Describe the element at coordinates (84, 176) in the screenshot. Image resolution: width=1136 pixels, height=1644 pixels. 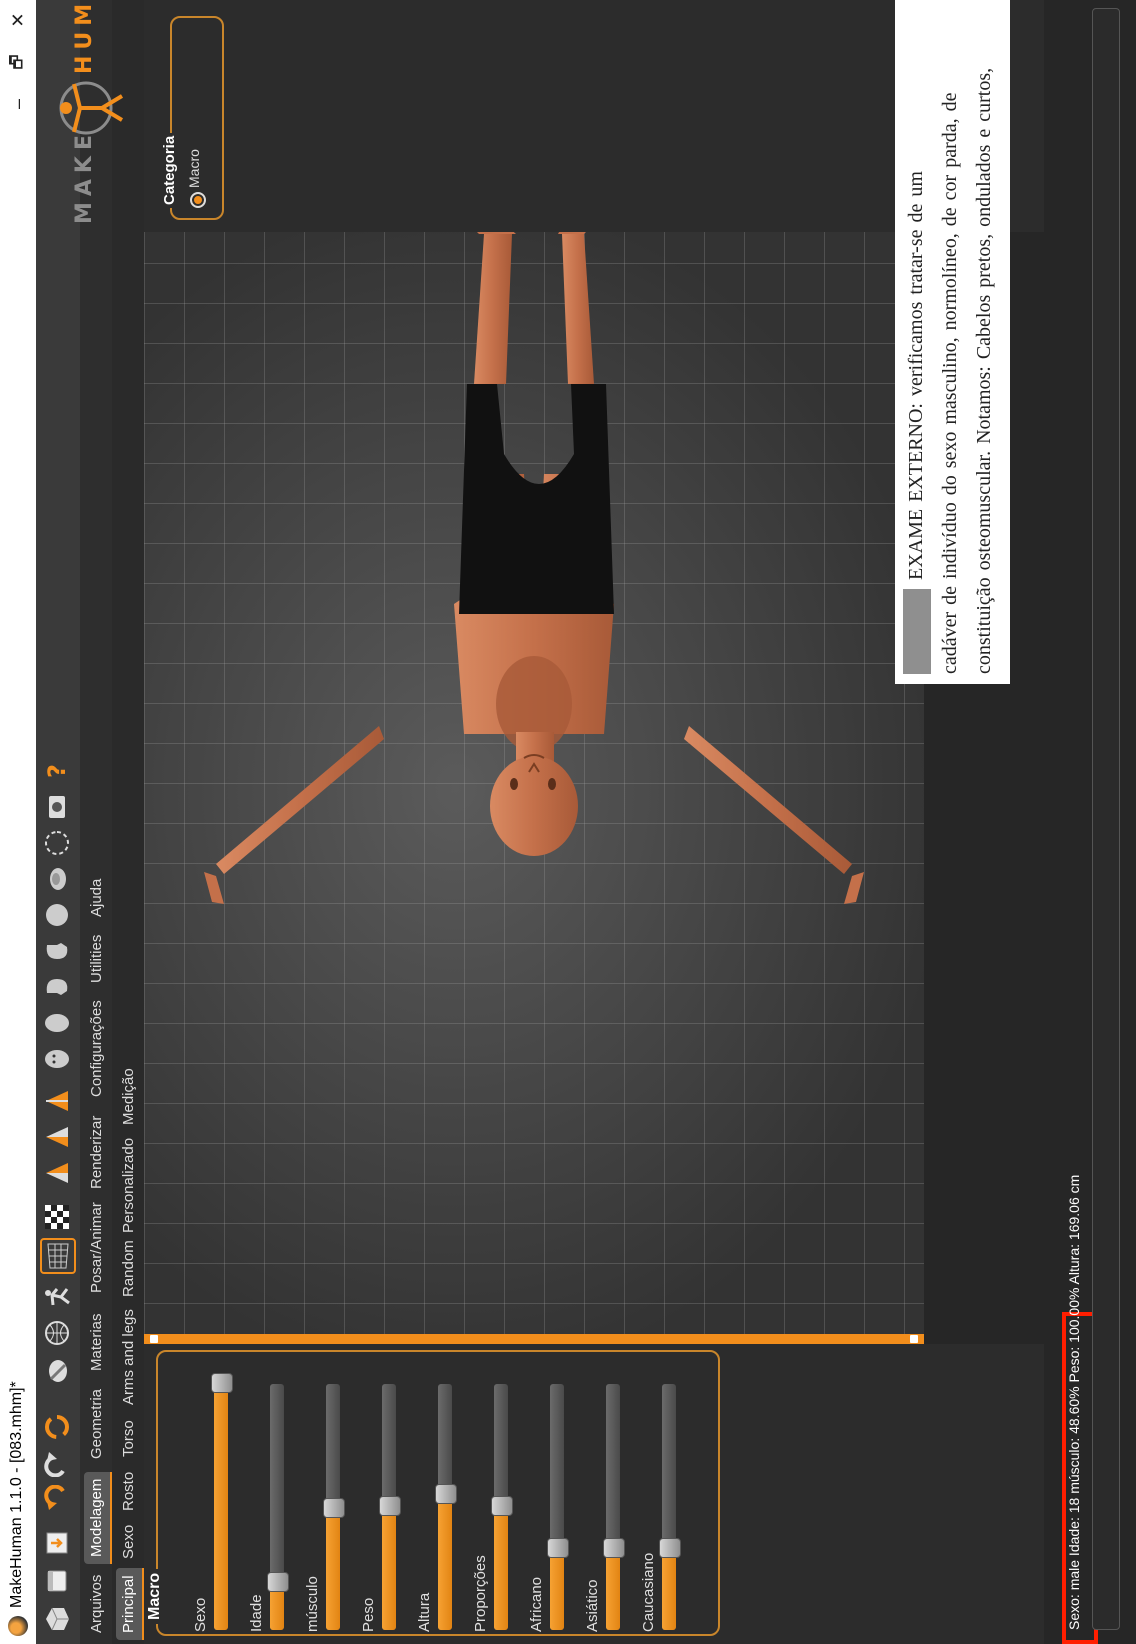
I see `logo-make: MAKE` at that location.